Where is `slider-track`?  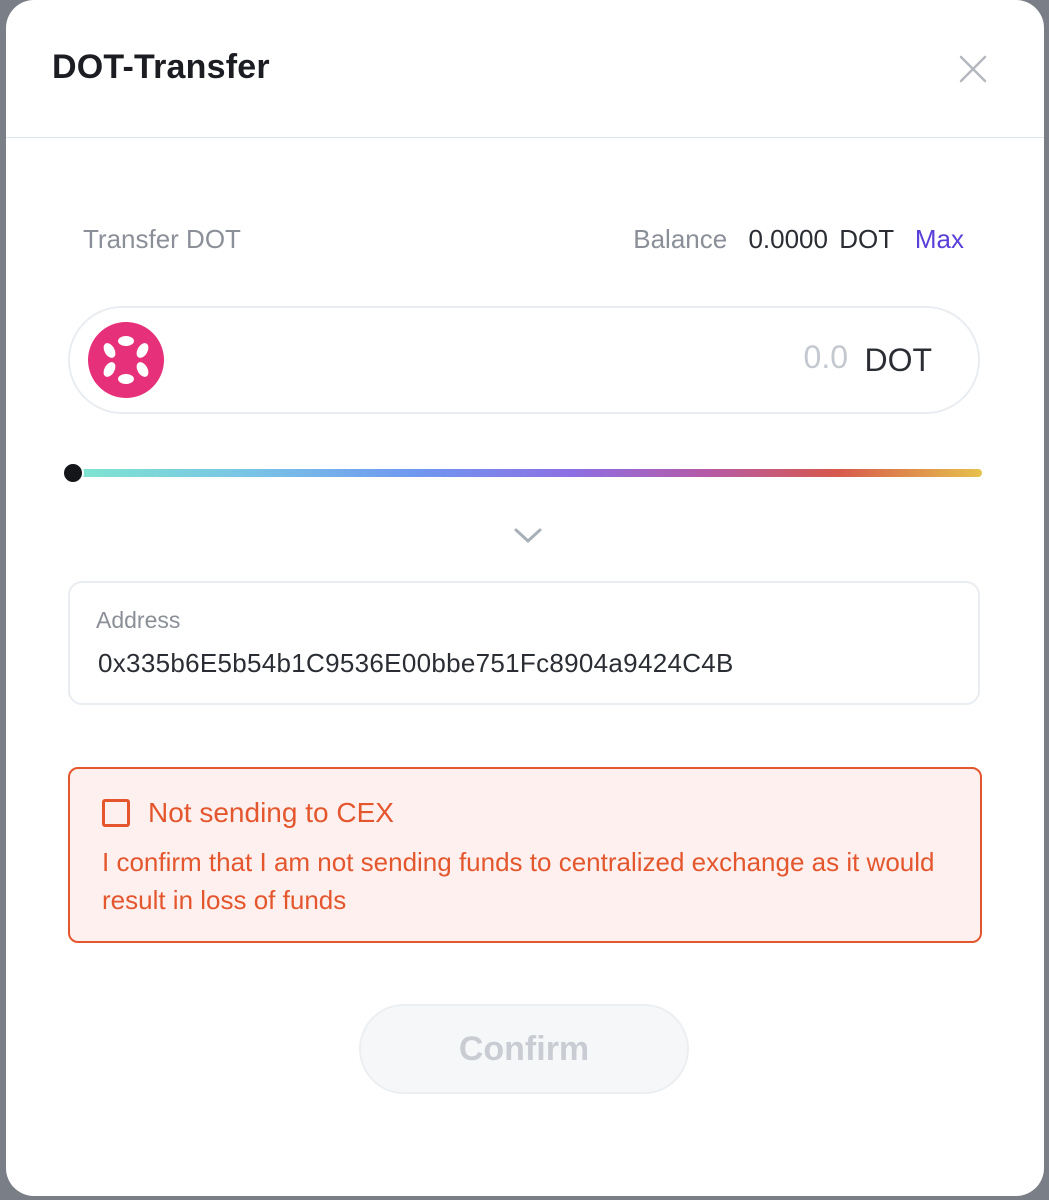 slider-track is located at coordinates (527, 473).